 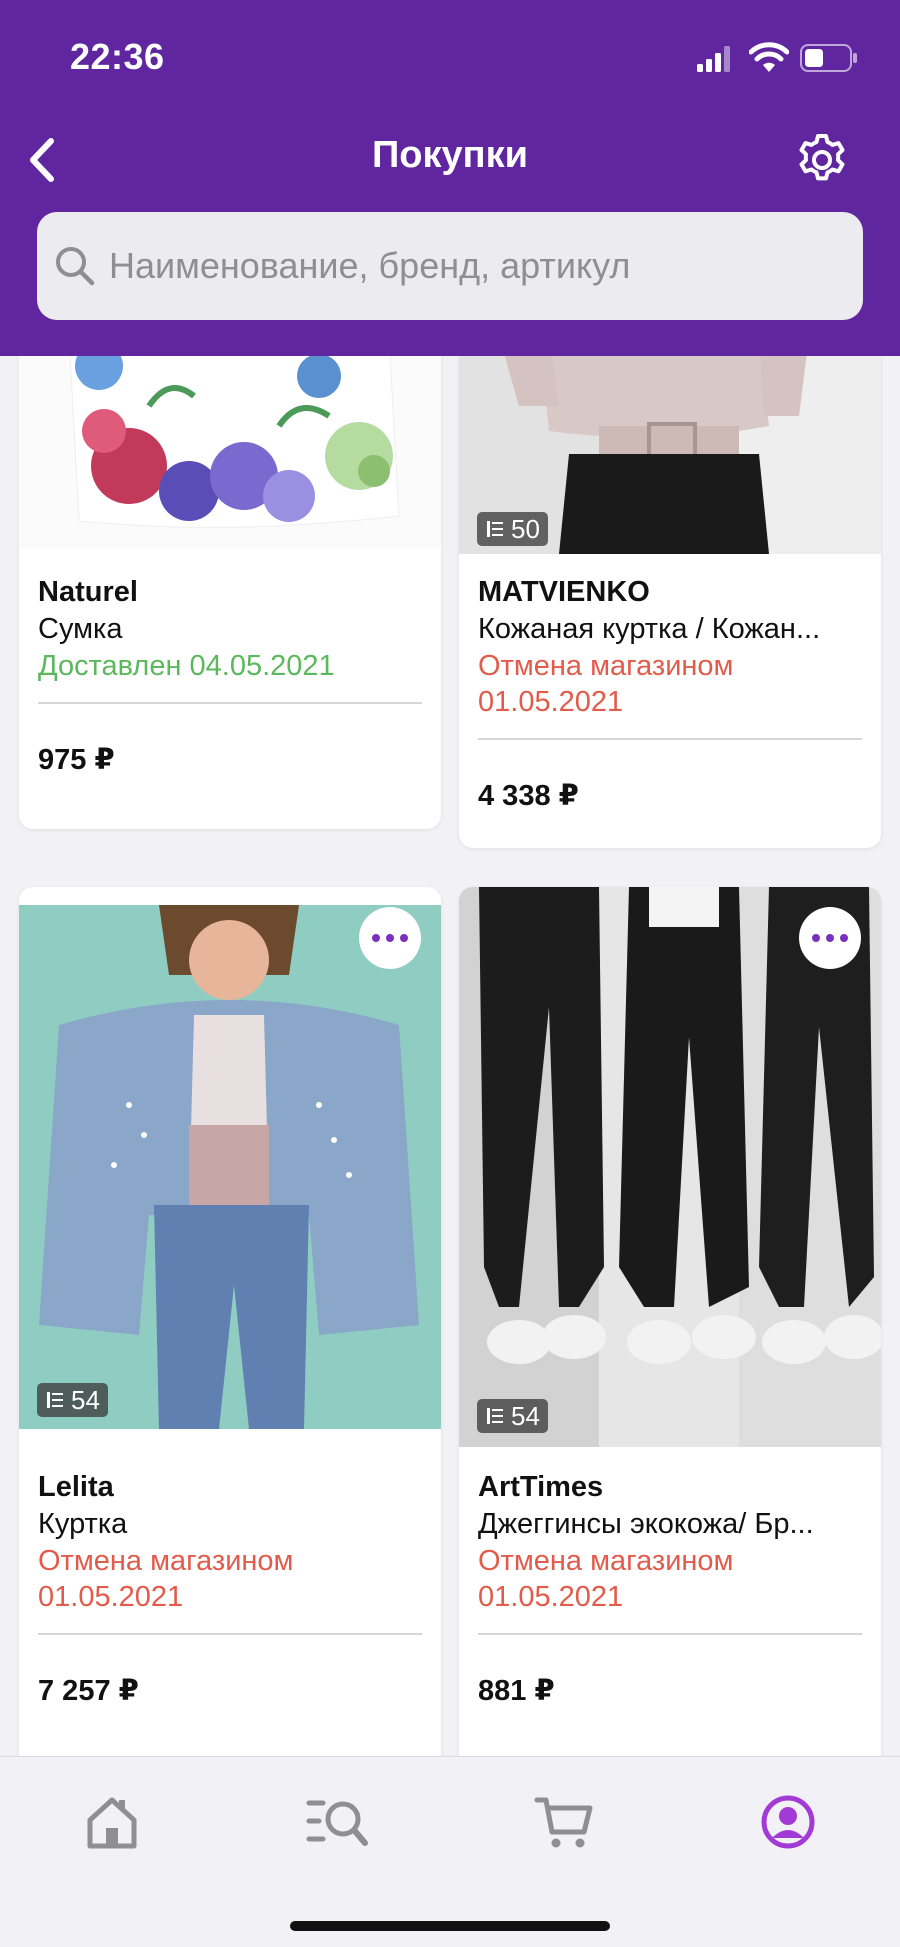 What do you see at coordinates (450, 55) in the screenshot?
I see `status-bar: 22:36` at bounding box center [450, 55].